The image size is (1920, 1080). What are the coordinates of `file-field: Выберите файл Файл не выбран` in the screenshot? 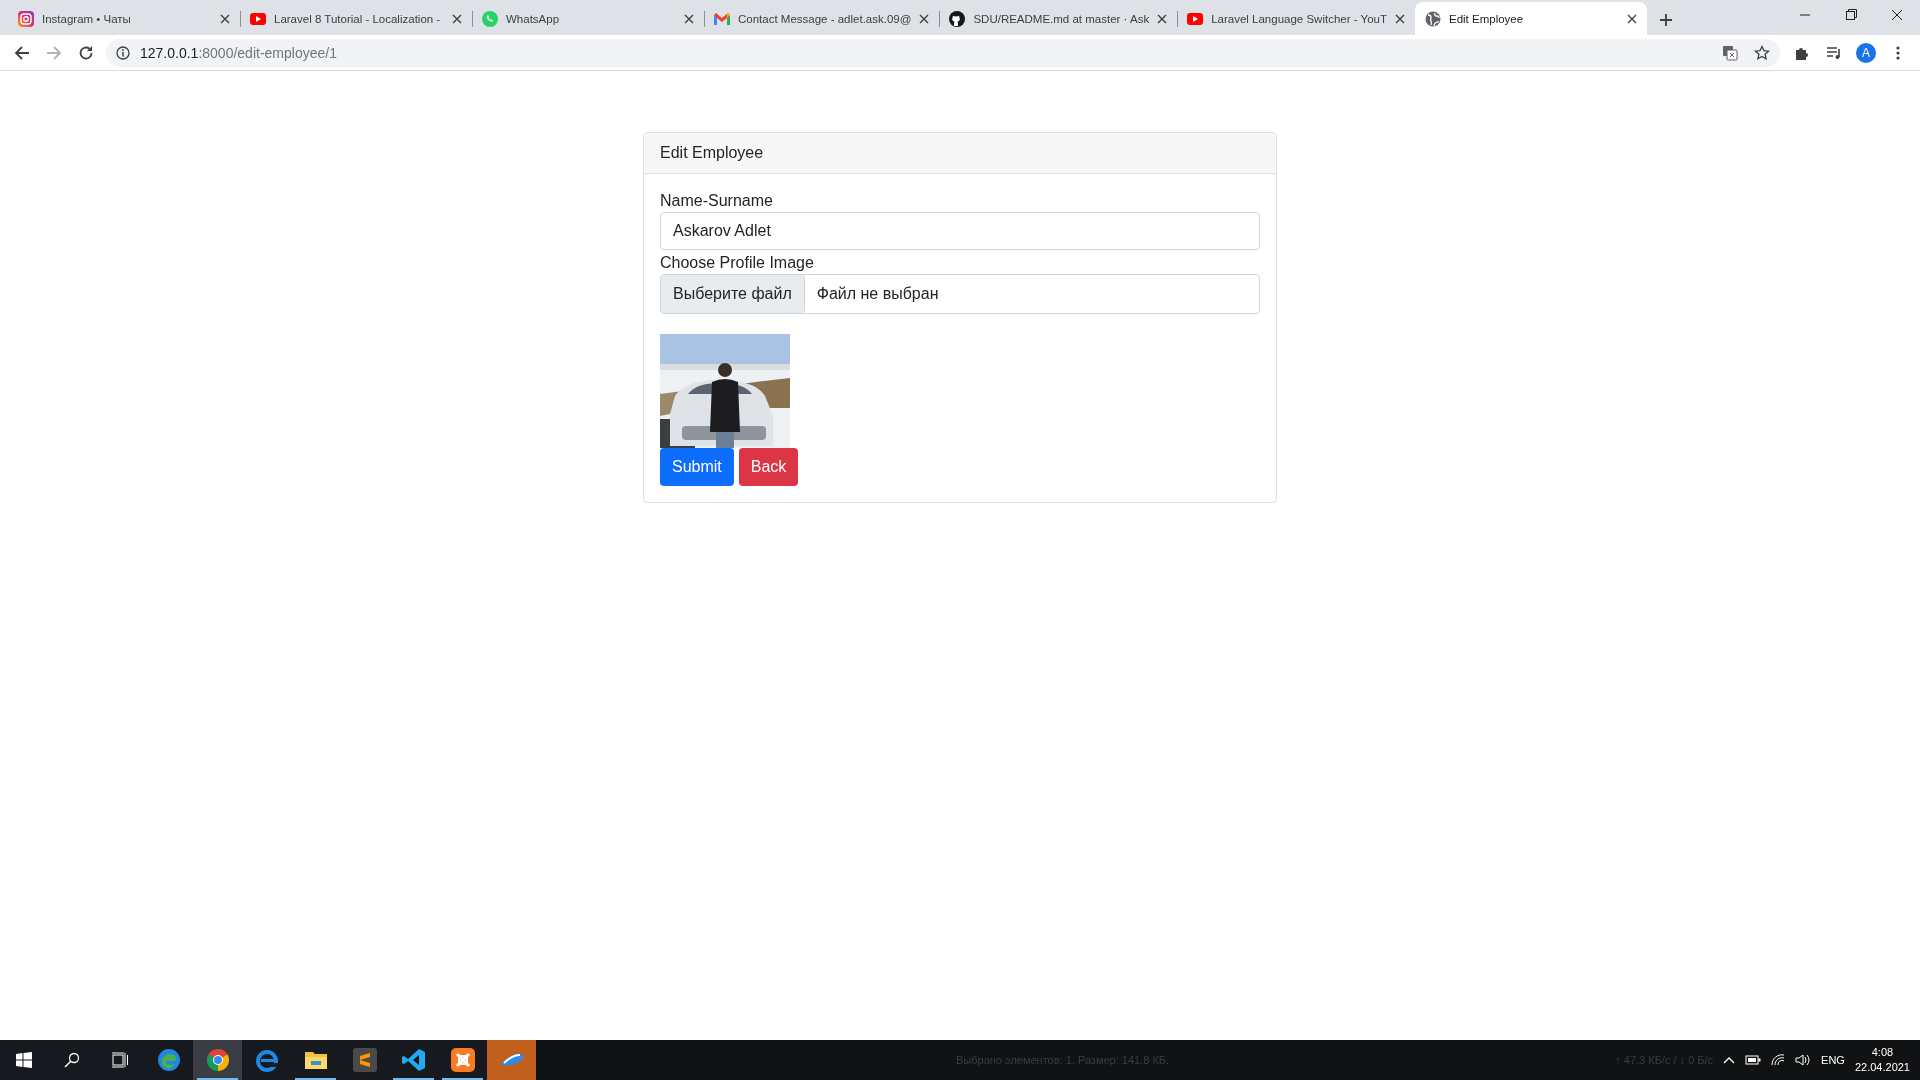 It's located at (960, 294).